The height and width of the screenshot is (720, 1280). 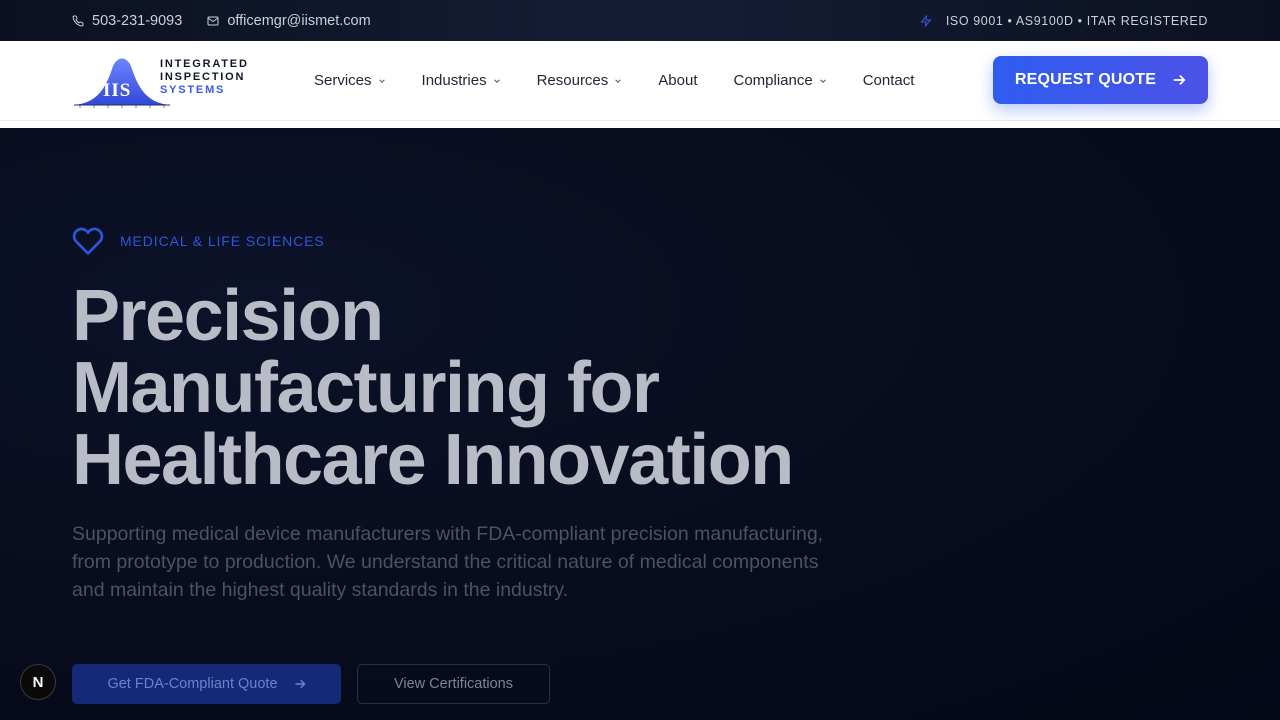 I want to click on email-link: officemgr@iismet.com, so click(x=289, y=20).